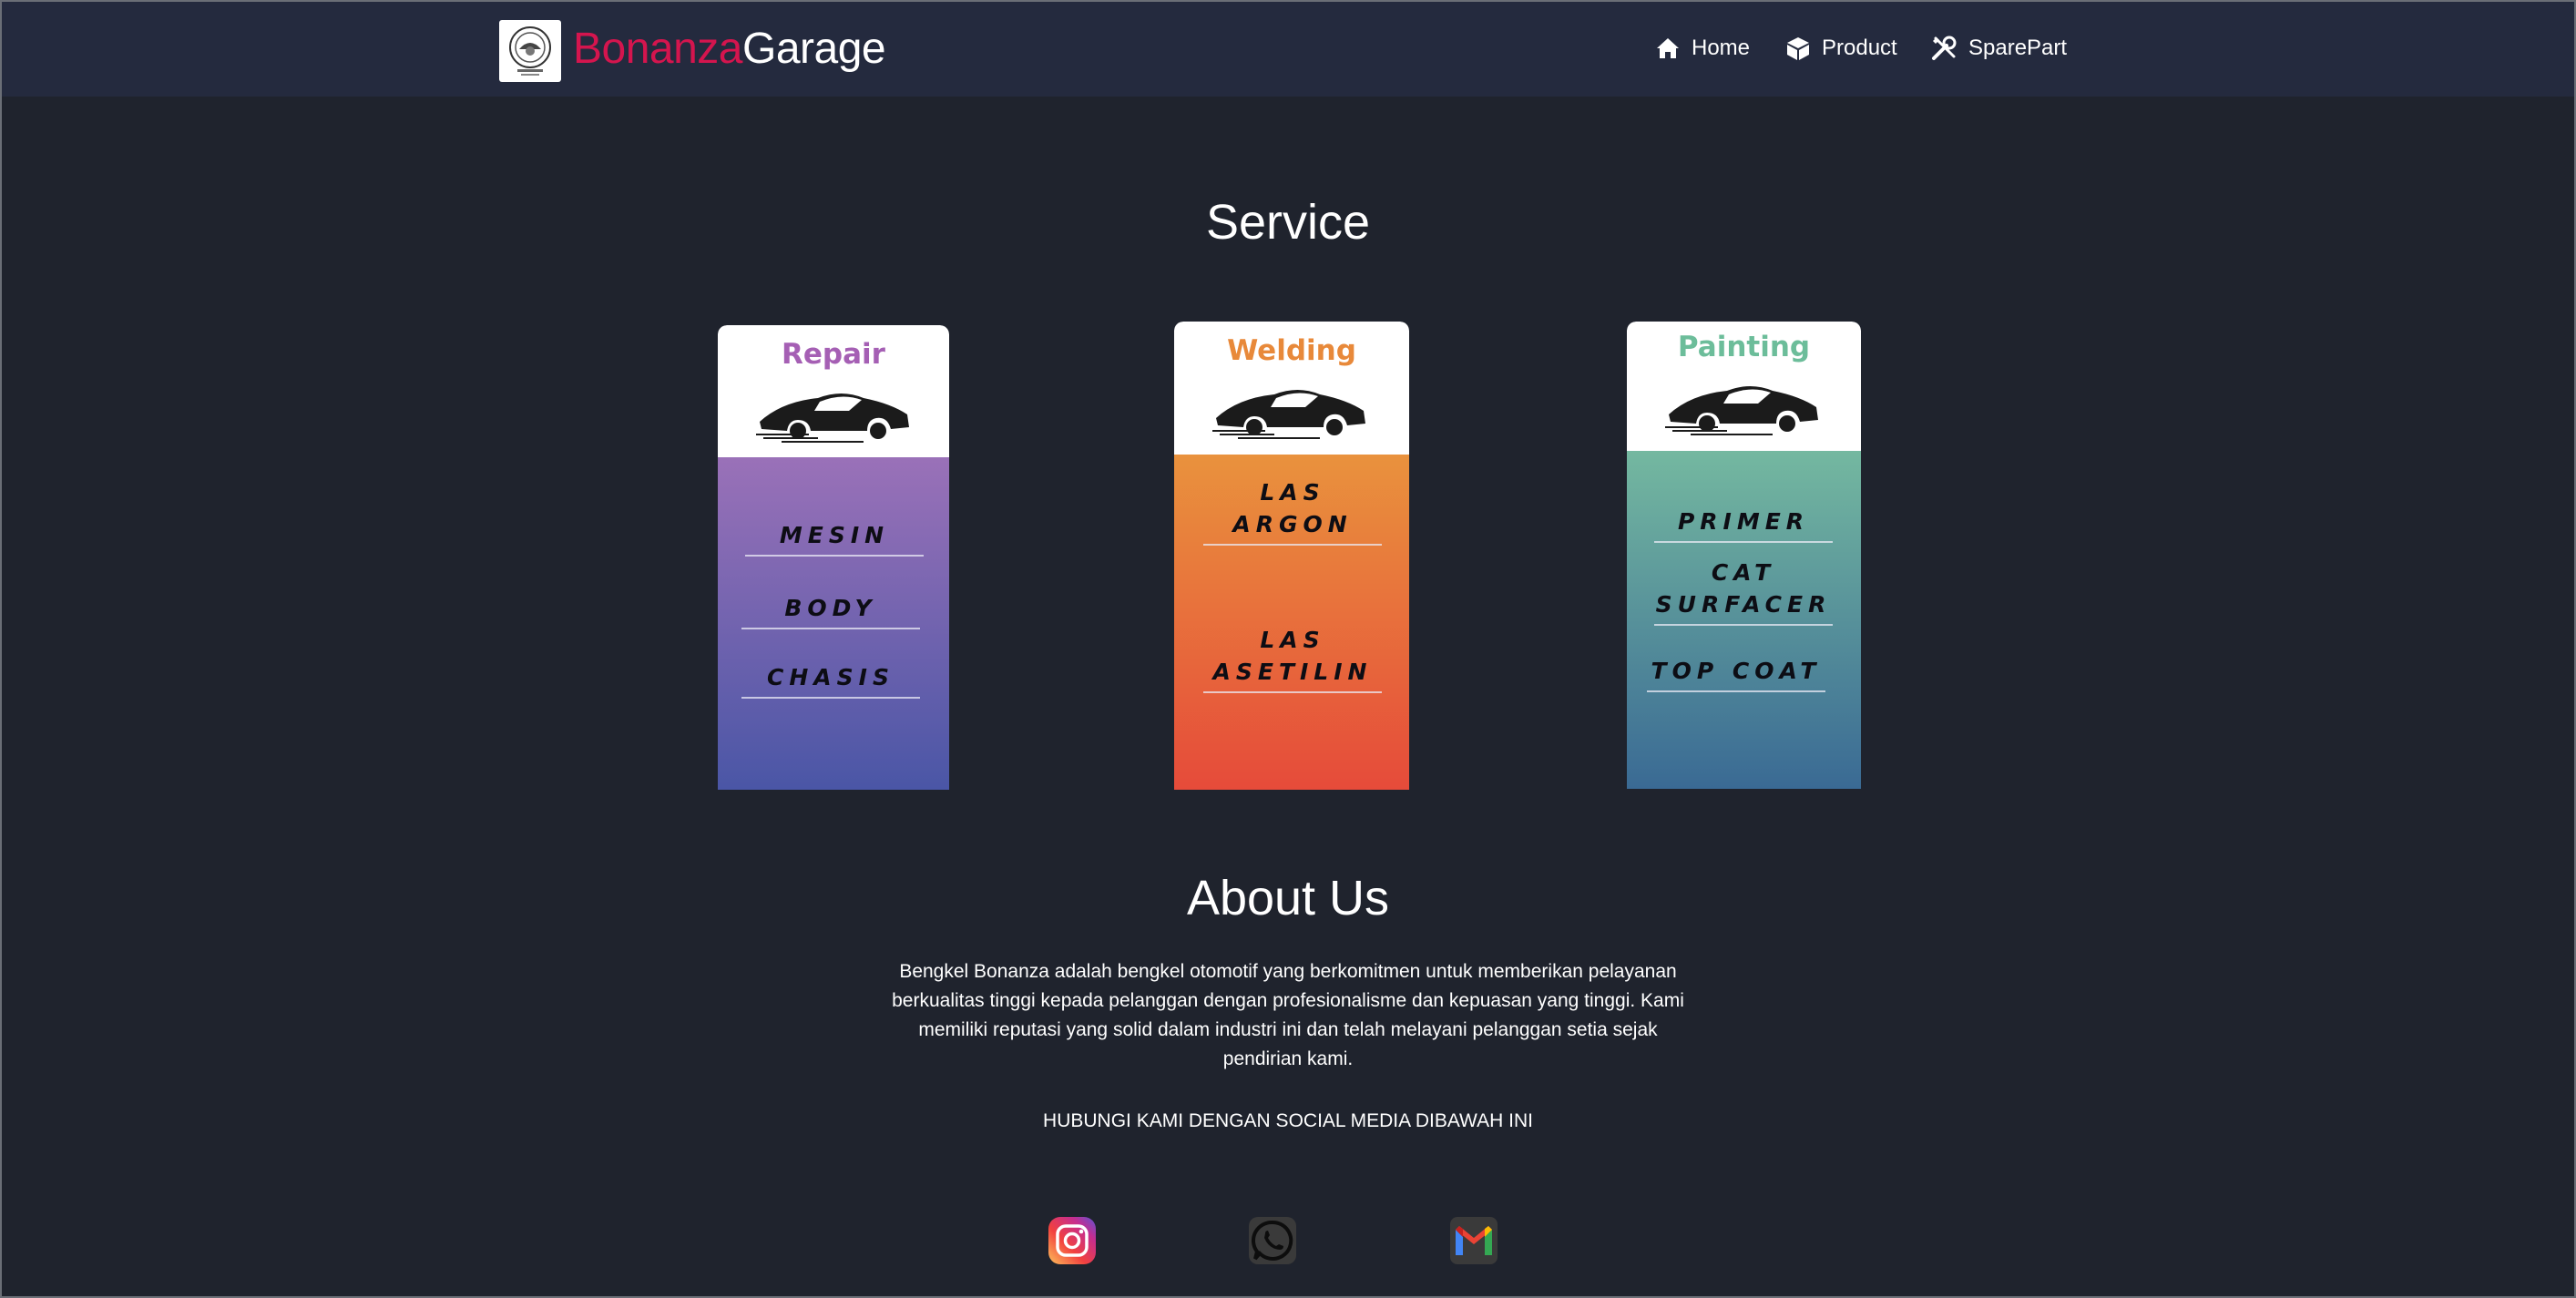  I want to click on brand-name: BonanzaGarage, so click(729, 49).